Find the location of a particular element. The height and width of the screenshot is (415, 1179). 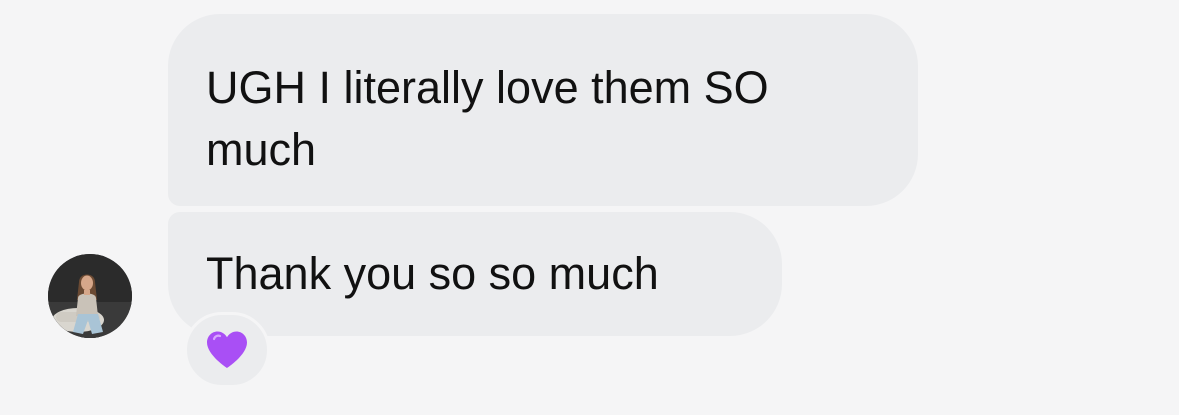

purple-heart-icon is located at coordinates (227, 349).